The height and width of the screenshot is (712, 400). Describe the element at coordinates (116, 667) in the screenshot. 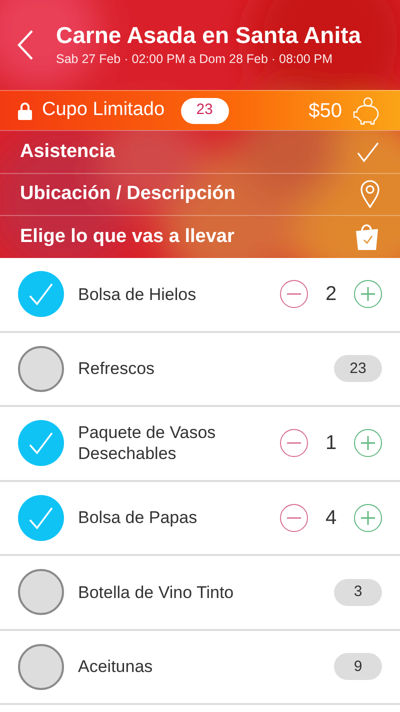

I see `item-name: Aceitunas` at that location.